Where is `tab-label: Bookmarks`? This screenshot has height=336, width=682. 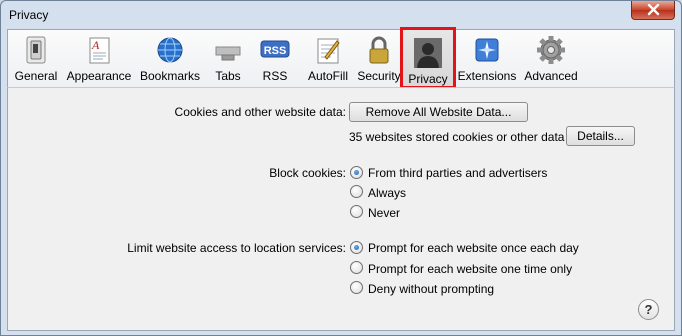
tab-label: Bookmarks is located at coordinates (170, 76).